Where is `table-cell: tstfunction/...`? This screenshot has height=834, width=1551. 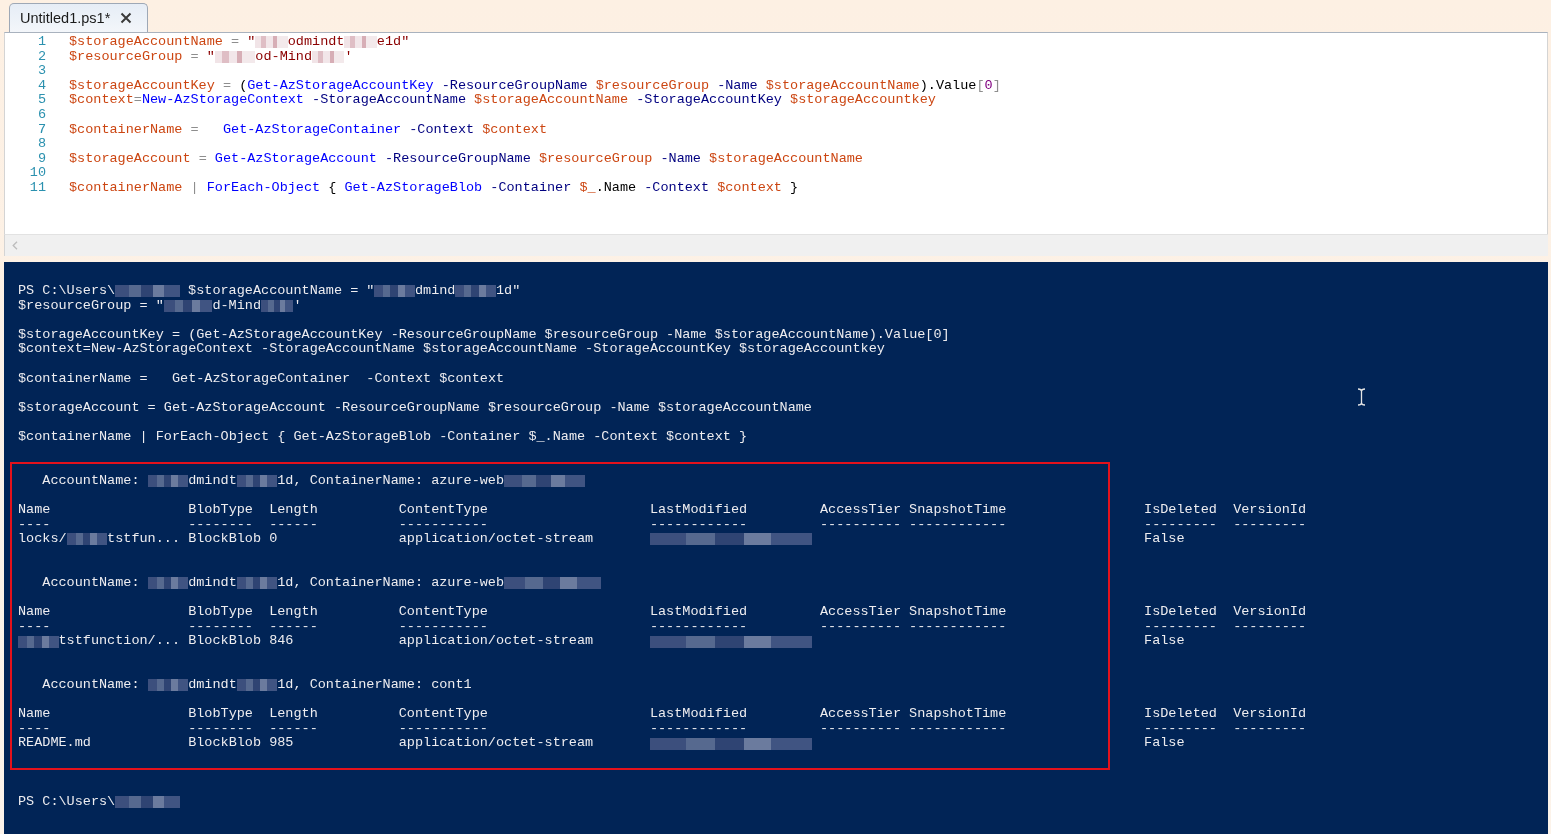 table-cell: tstfunction/... is located at coordinates (119, 641).